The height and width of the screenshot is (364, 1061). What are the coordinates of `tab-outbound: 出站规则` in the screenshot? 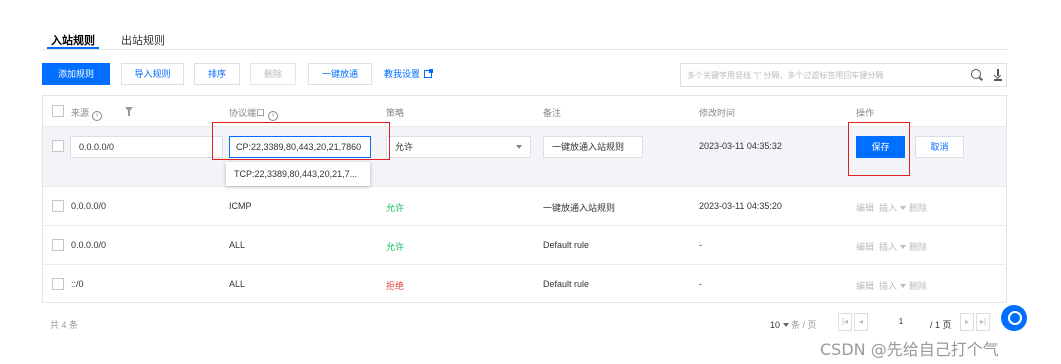 It's located at (143, 40).